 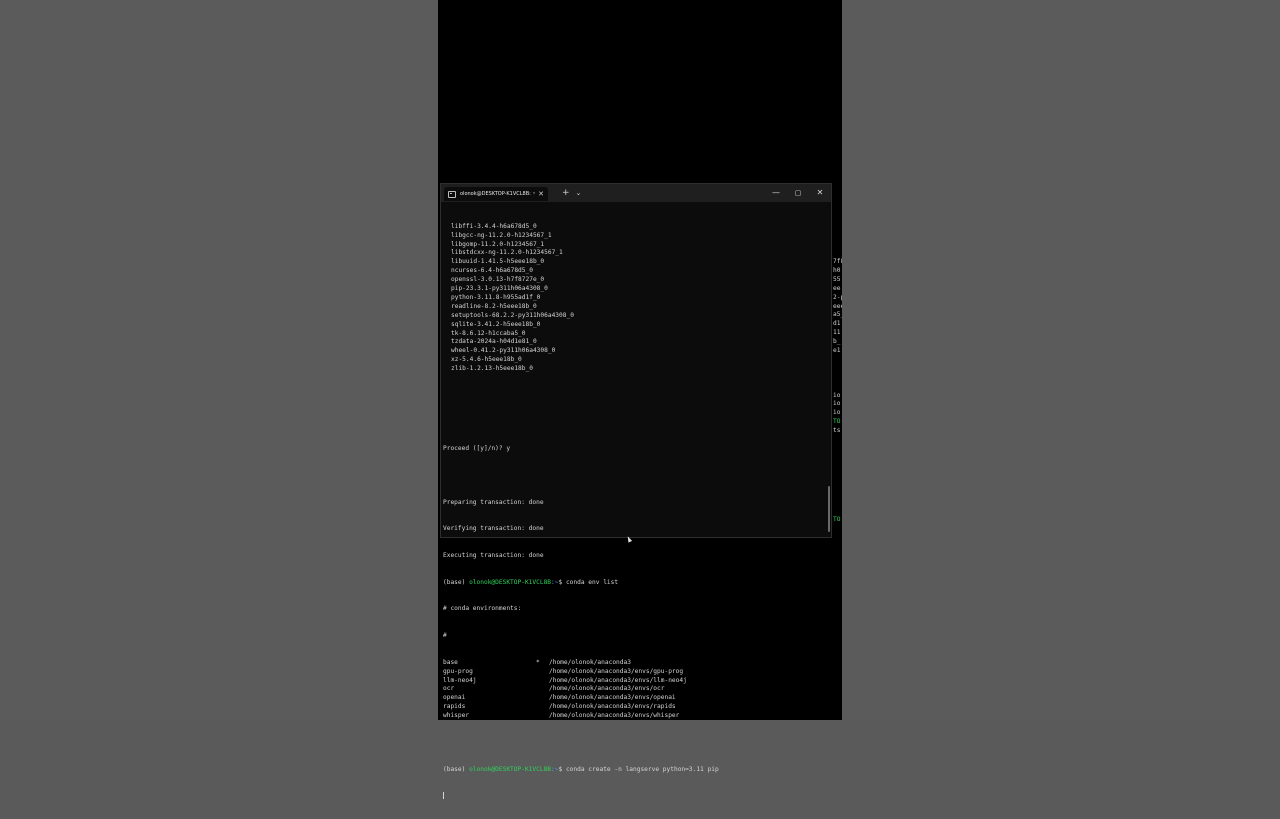 What do you see at coordinates (454, 707) in the screenshot?
I see `env-name: rapids` at bounding box center [454, 707].